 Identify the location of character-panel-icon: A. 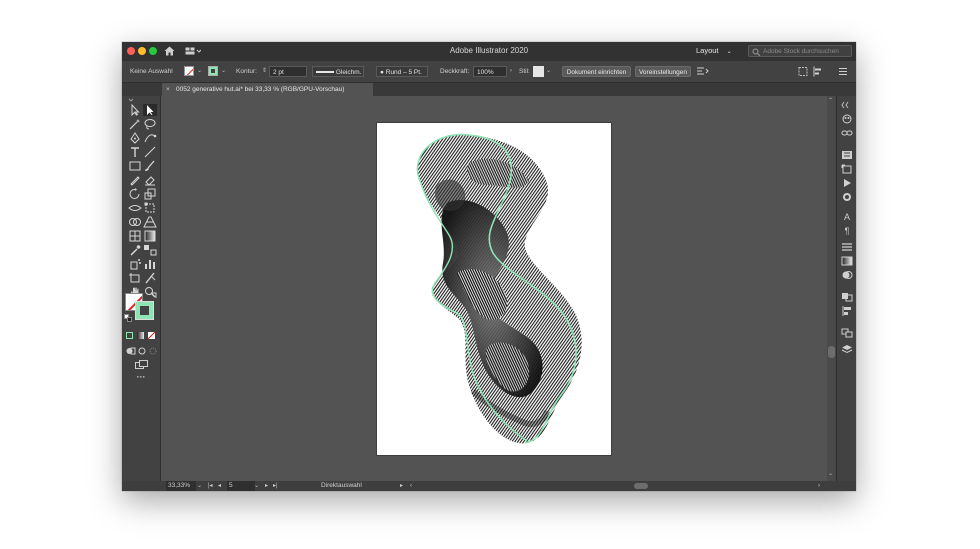
(847, 217).